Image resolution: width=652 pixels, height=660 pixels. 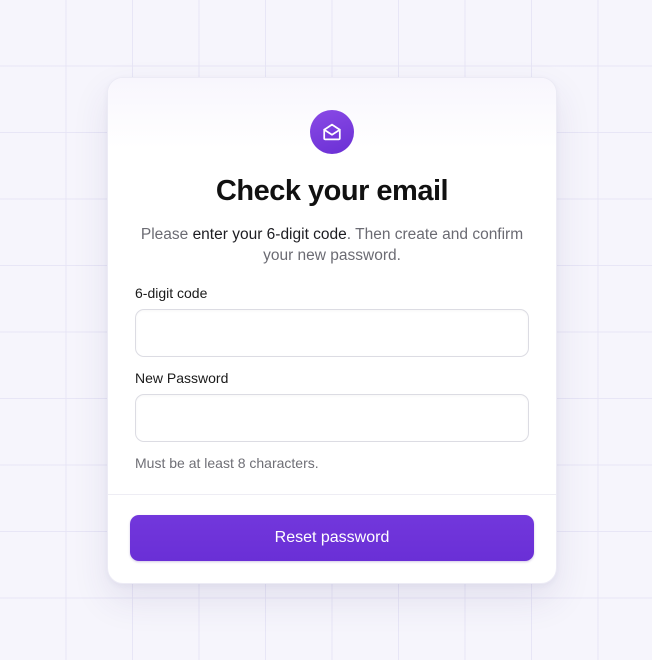 What do you see at coordinates (269, 234) in the screenshot?
I see `instructions-text-emphasis: enter your 6-digit code` at bounding box center [269, 234].